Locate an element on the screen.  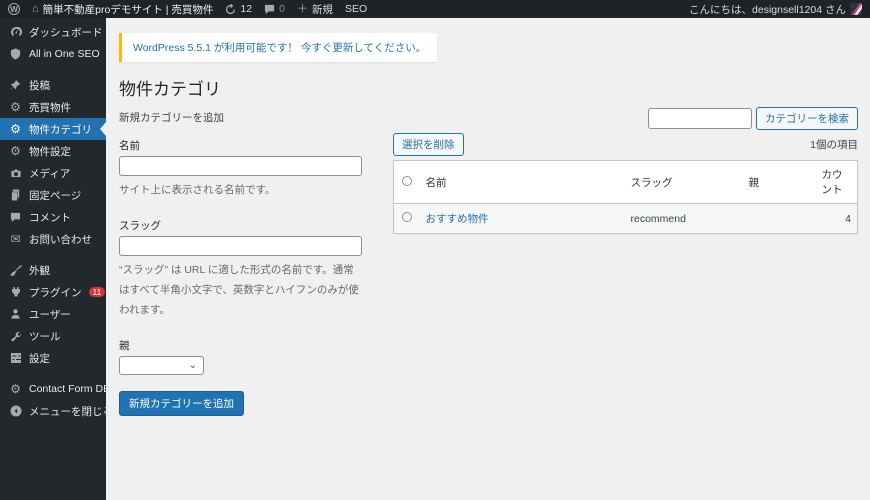
update-icon is located at coordinates (230, 9).